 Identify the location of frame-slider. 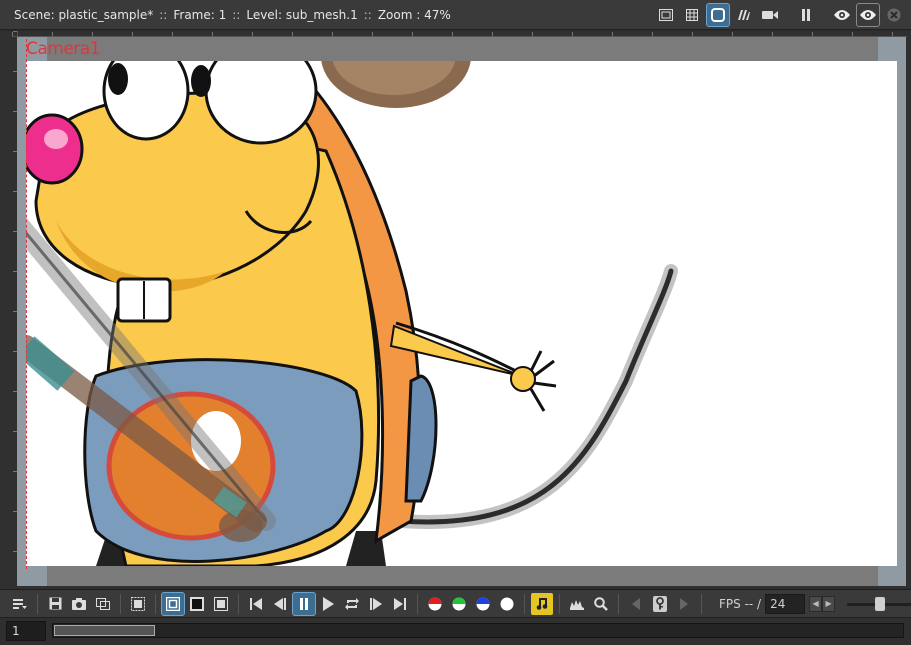
(478, 630).